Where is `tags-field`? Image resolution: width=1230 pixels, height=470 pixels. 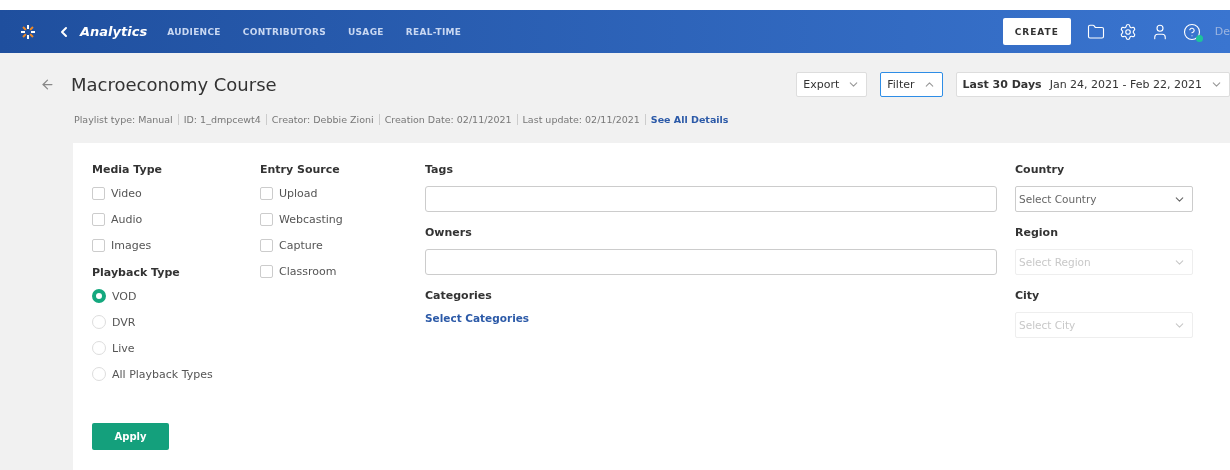
tags-field is located at coordinates (711, 199).